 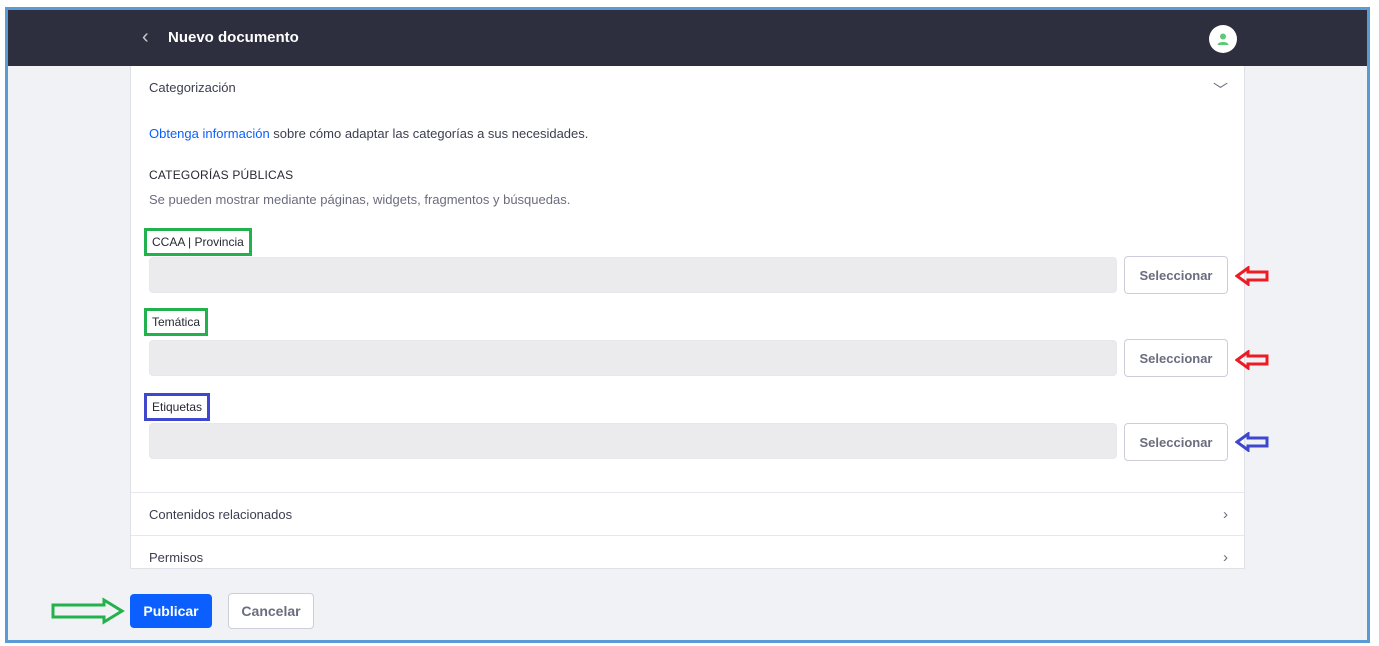 I want to click on page-title: Nuevo documento, so click(x=233, y=37).